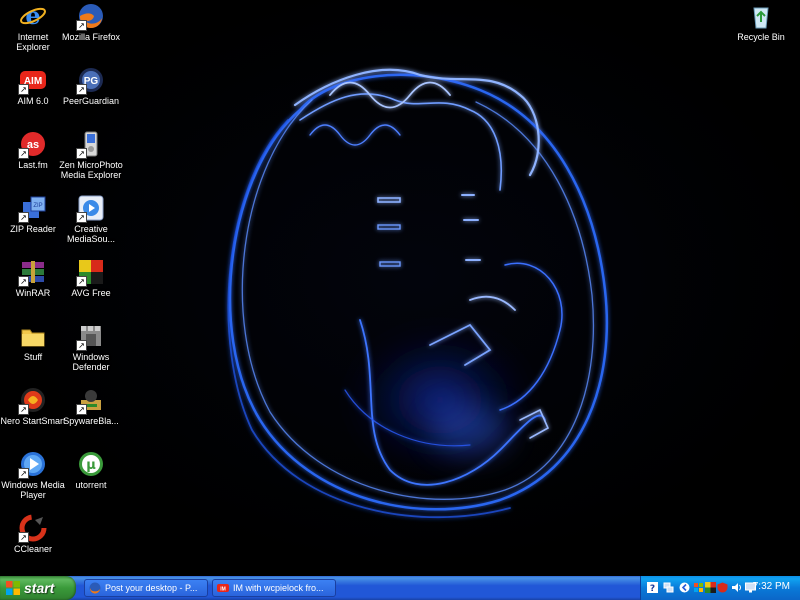 The image size is (800, 600). I want to click on clock: 7:32 PM, so click(771, 586).